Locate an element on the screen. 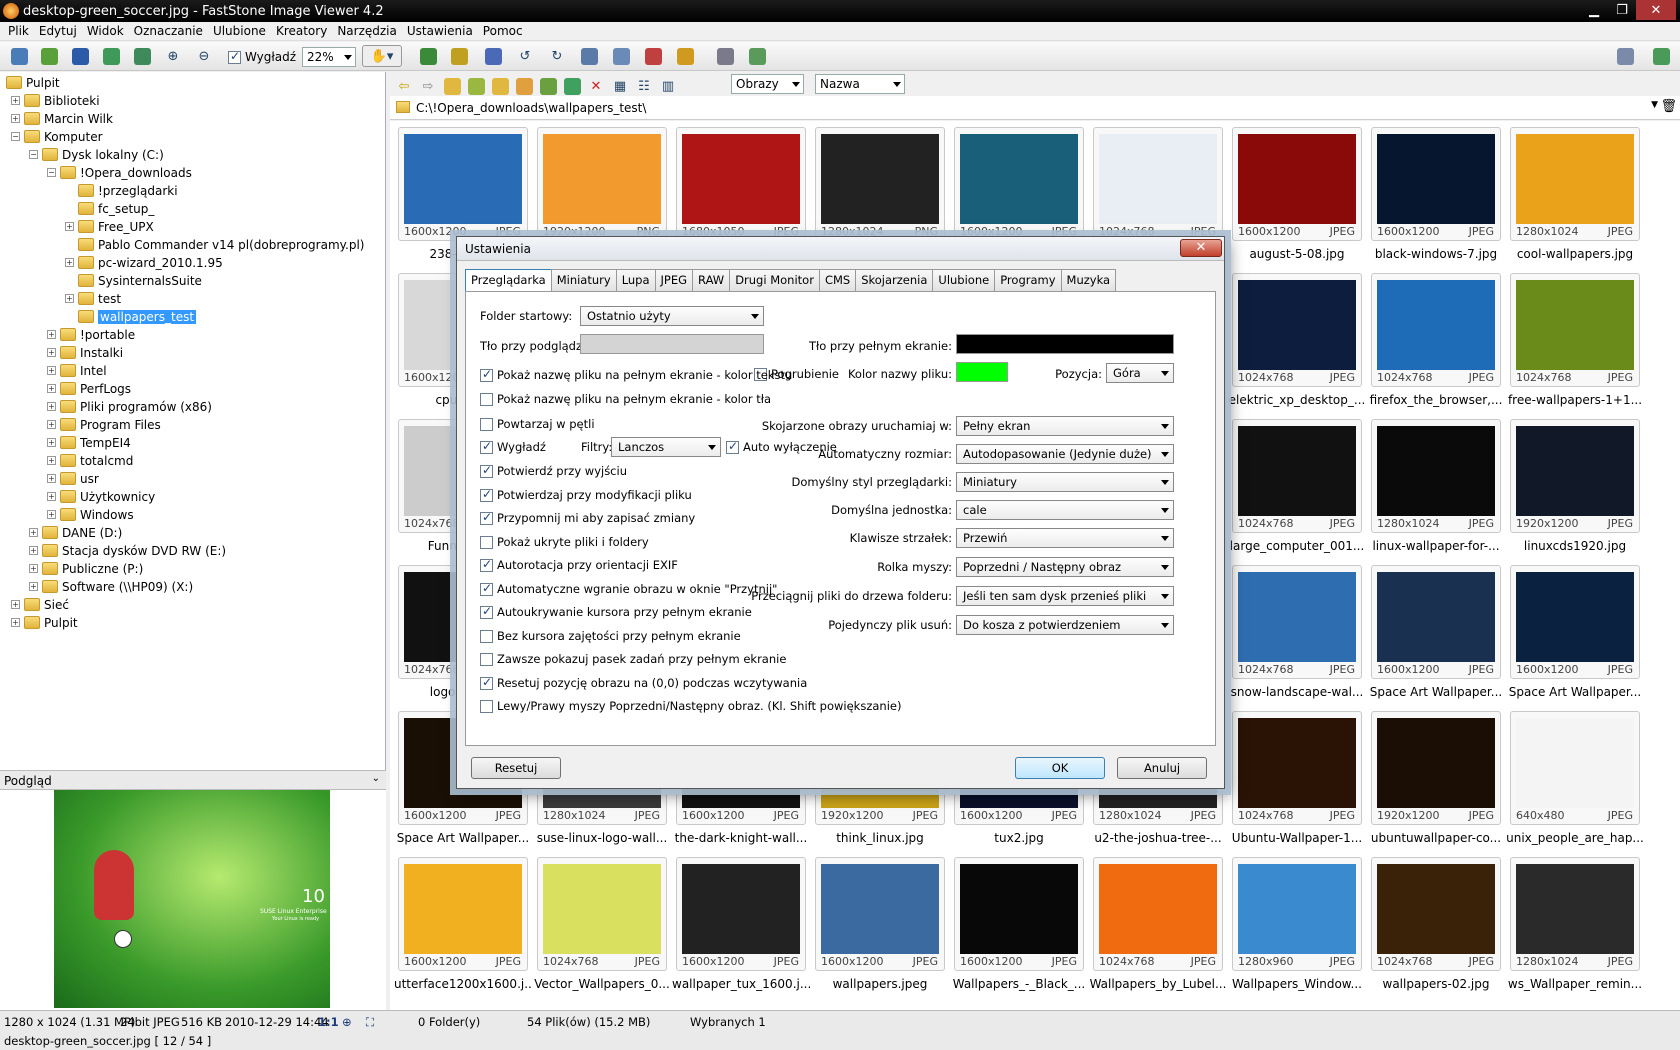 Image resolution: width=1680 pixels, height=1050 pixels. setting-select: Miniatury is located at coordinates (1065, 482).